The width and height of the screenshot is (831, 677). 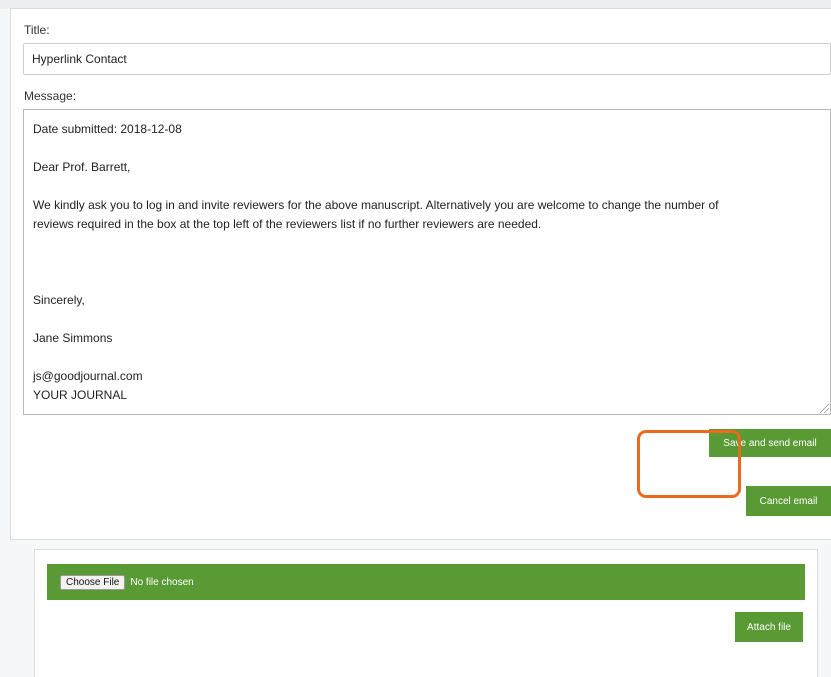 I want to click on cancel-email-button: Cancel email, so click(x=788, y=501).